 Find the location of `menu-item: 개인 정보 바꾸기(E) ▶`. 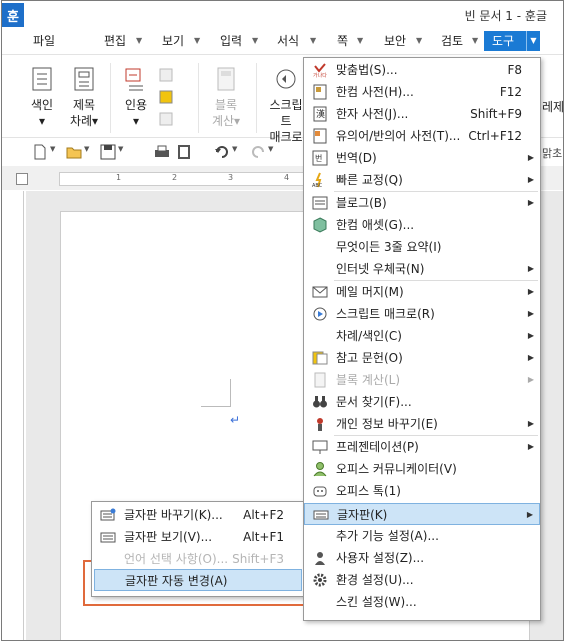

menu-item: 개인 정보 바꾸기(E) ▶ is located at coordinates (422, 424).